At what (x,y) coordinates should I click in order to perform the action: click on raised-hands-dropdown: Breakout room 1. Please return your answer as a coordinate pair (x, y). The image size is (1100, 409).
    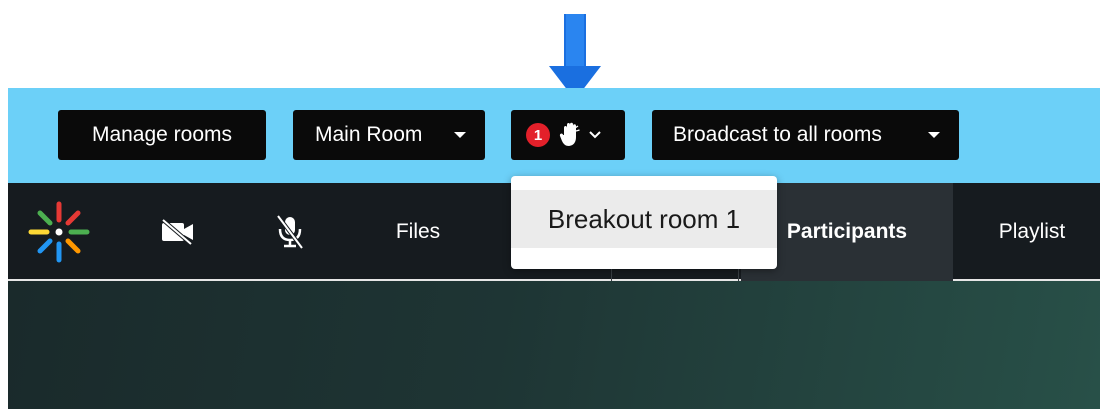
    Looking at the image, I should click on (644, 222).